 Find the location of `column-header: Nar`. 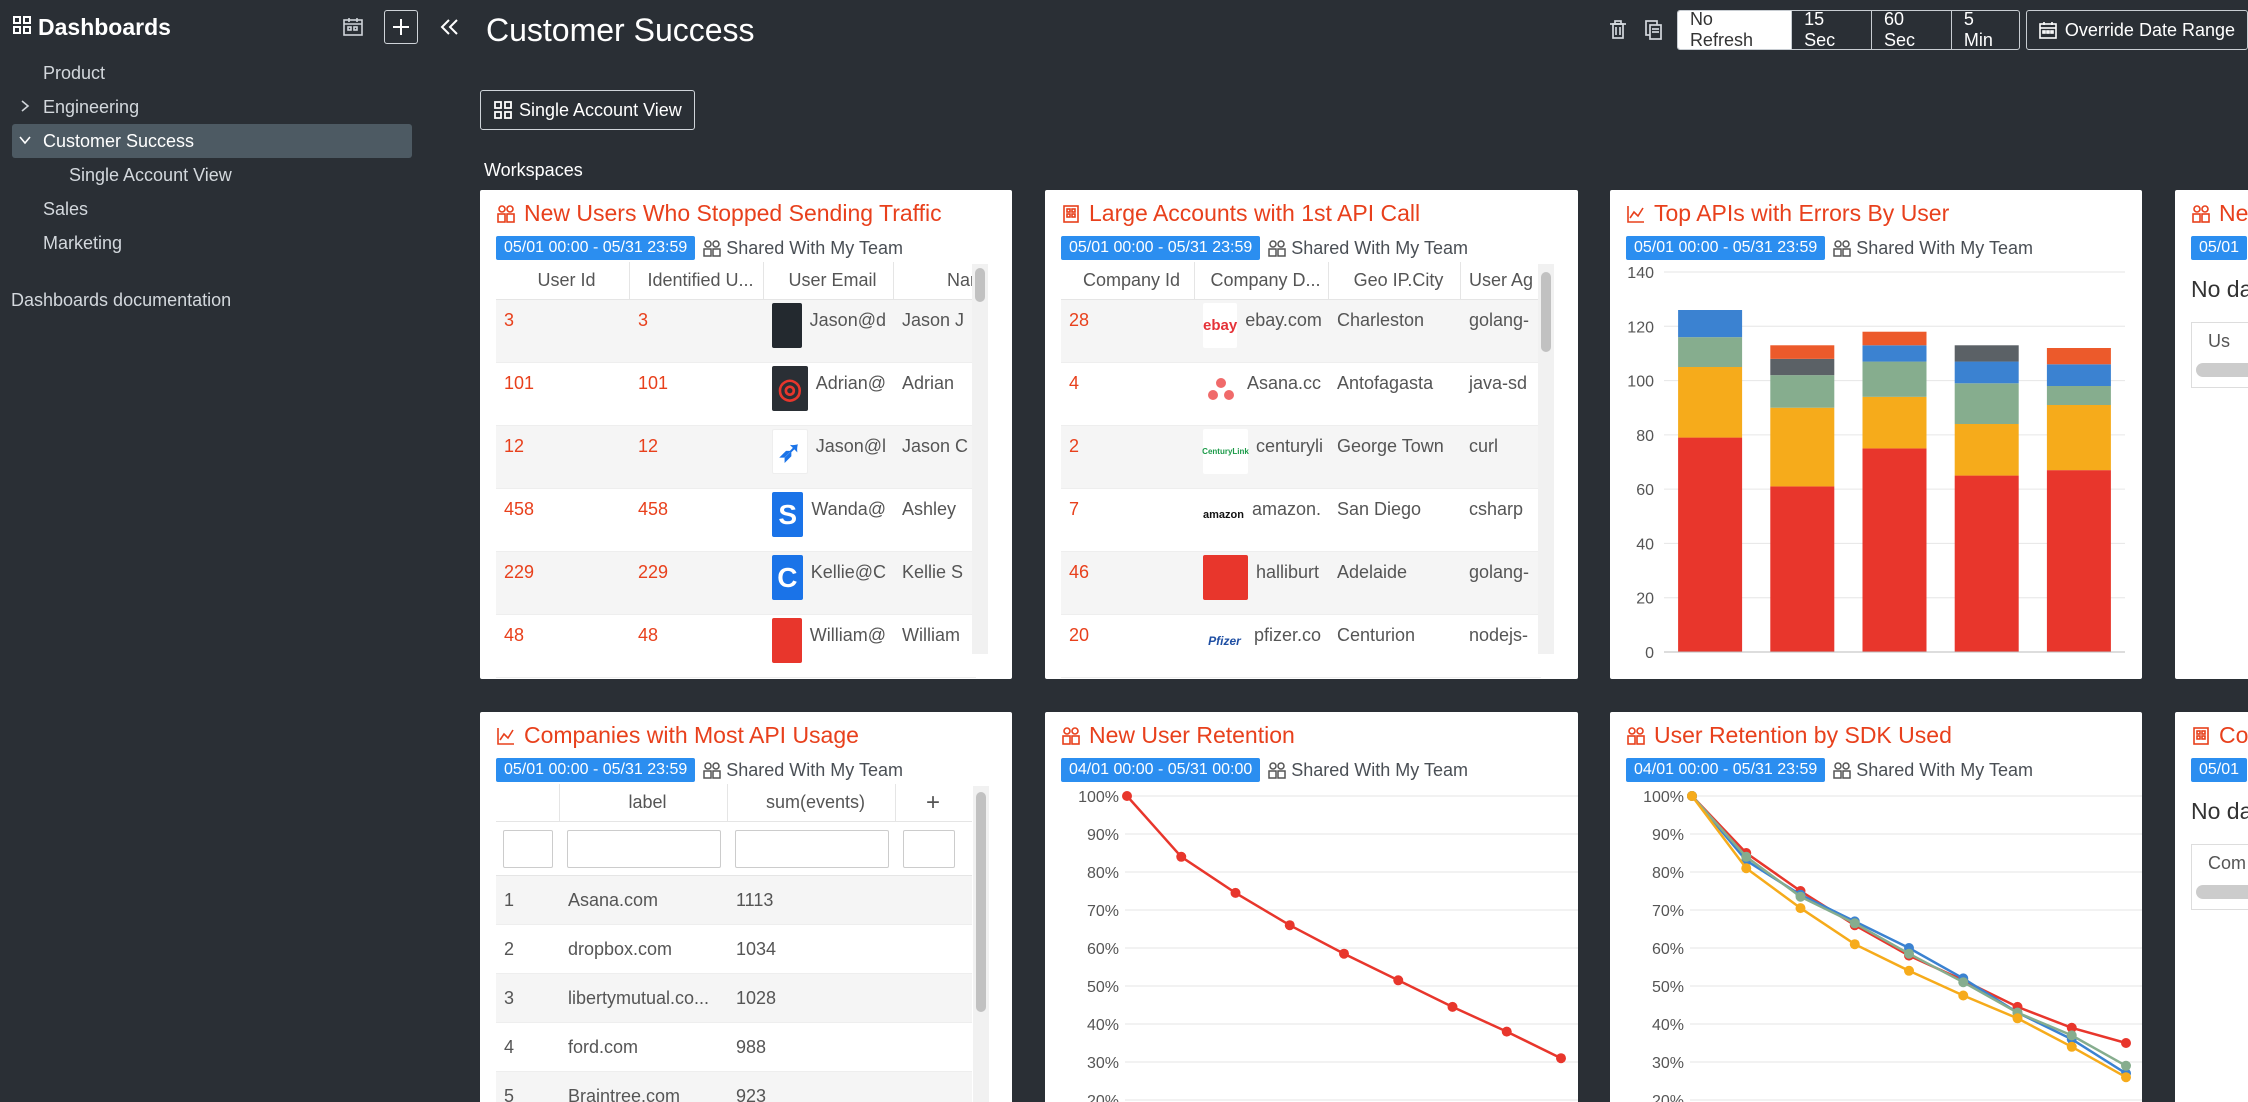

column-header: Nar is located at coordinates (935, 281).